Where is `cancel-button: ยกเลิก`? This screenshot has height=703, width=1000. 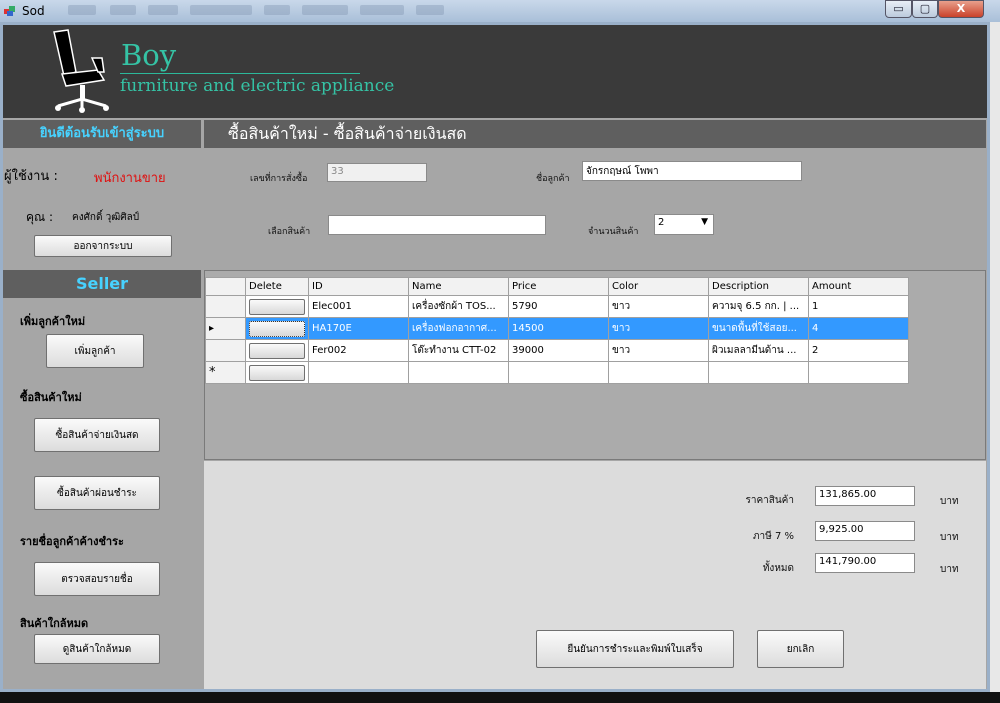 cancel-button: ยกเลิก is located at coordinates (800, 649).